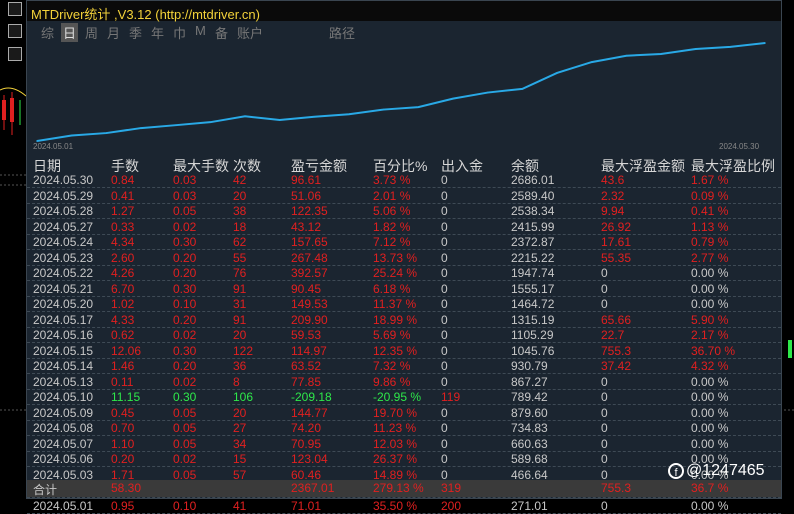 The height and width of the screenshot is (514, 794). What do you see at coordinates (63, 366) in the screenshot?
I see `cell-date: 2024.05.14` at bounding box center [63, 366].